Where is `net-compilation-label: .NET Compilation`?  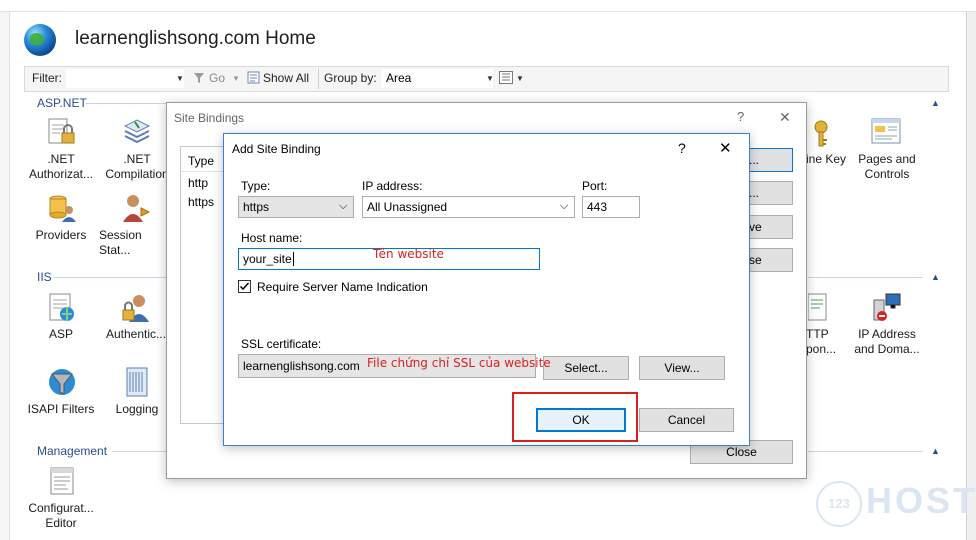 net-compilation-label: .NET Compilation is located at coordinates (137, 167).